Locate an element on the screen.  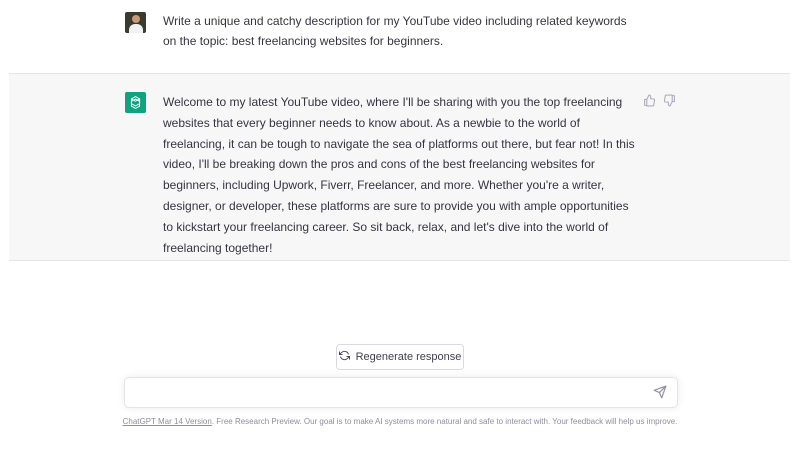
regenerate-response-button: Regenerate response is located at coordinates (400, 357).